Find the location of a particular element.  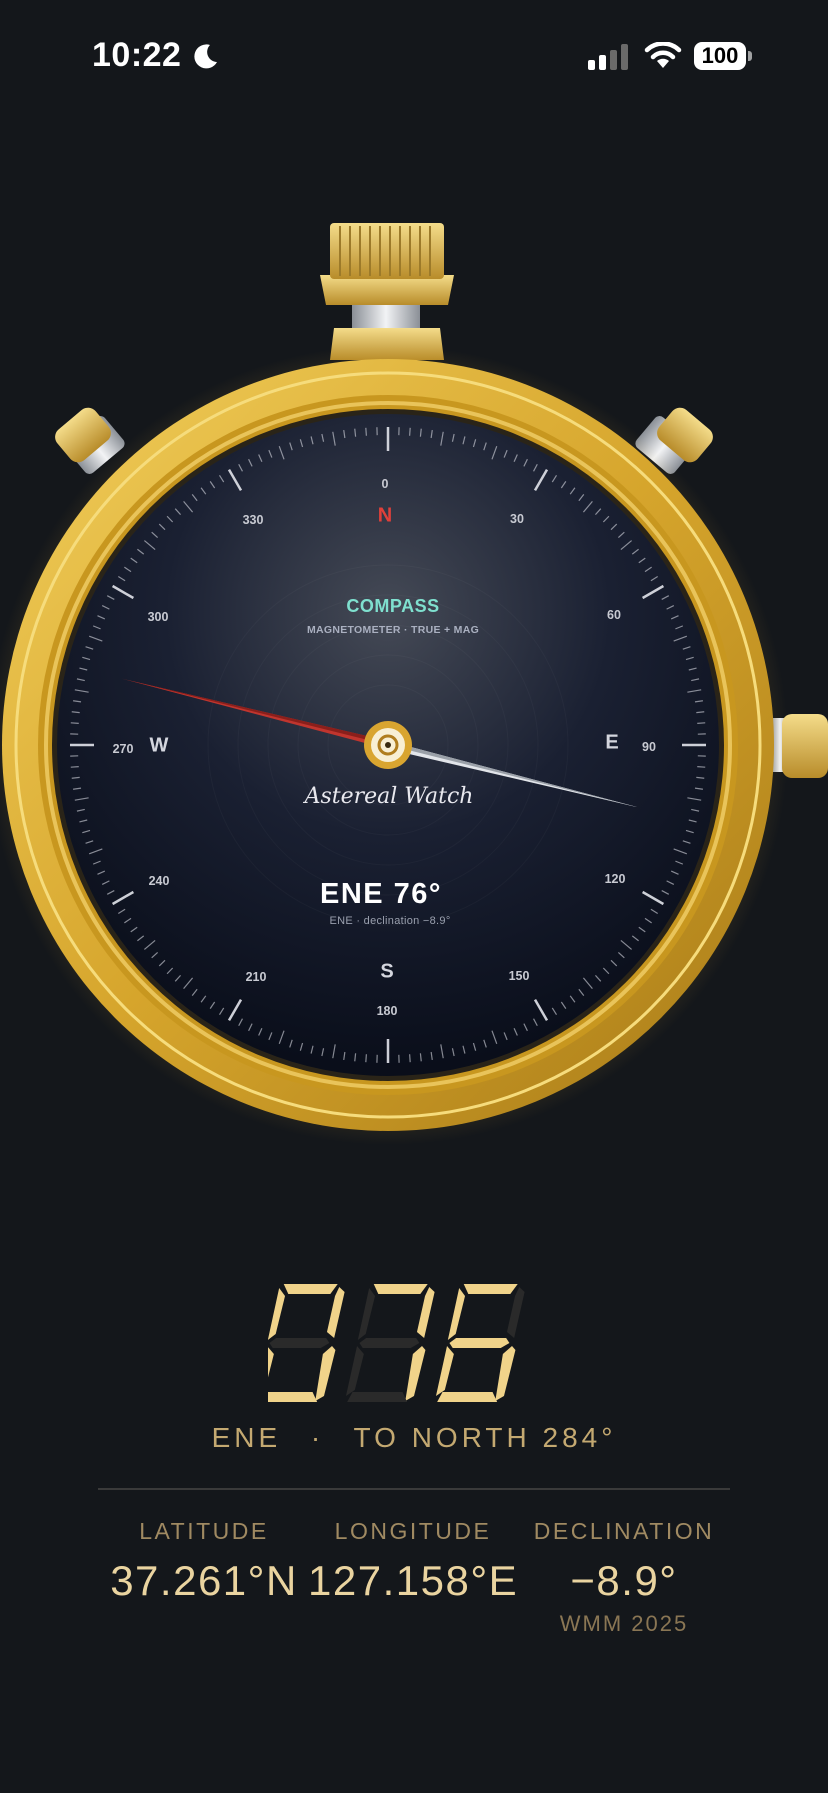

longitude-label: LONGITUDE is located at coordinates (413, 1531).